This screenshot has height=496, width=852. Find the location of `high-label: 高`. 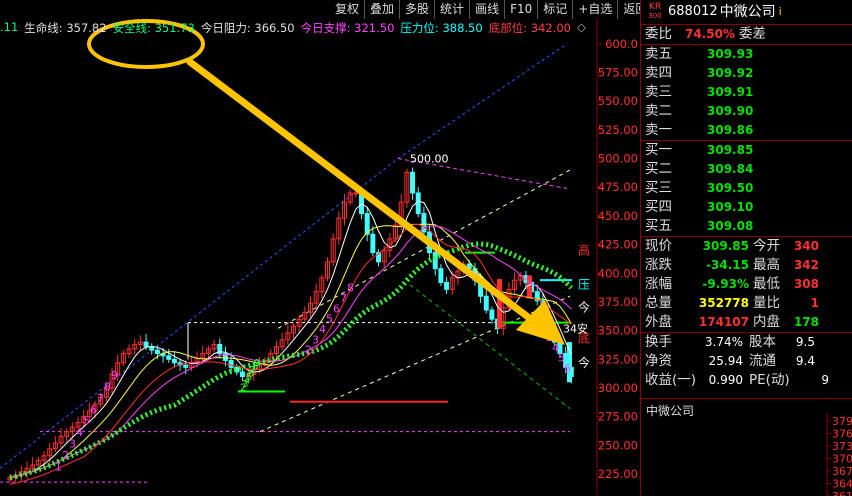

high-label: 高 is located at coordinates (584, 249).